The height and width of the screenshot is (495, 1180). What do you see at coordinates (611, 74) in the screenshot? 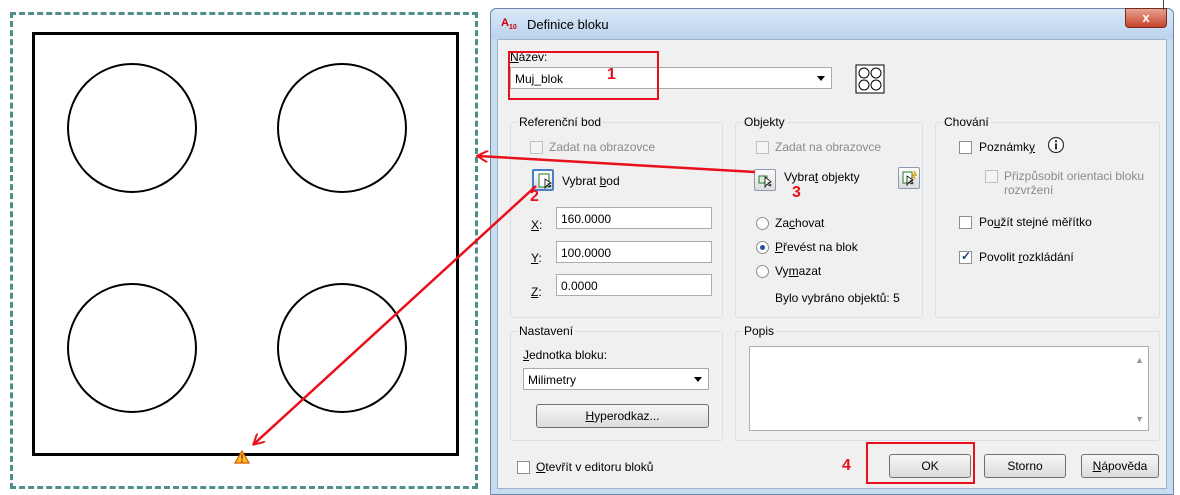
I see `annotation-number-1: 1` at bounding box center [611, 74].